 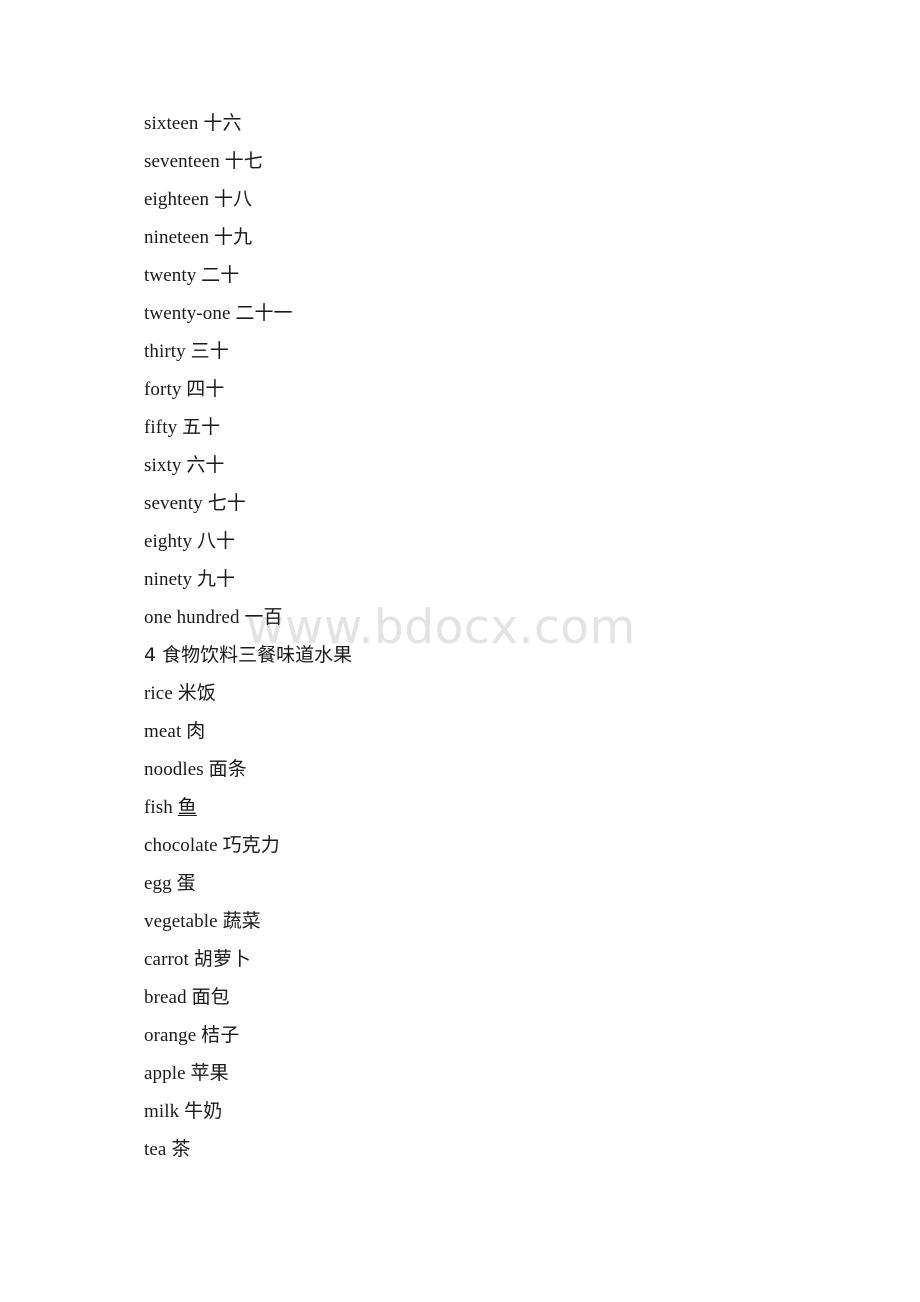 What do you see at coordinates (532, 123) in the screenshot?
I see `vocabulary-entry: sixteen 十六` at bounding box center [532, 123].